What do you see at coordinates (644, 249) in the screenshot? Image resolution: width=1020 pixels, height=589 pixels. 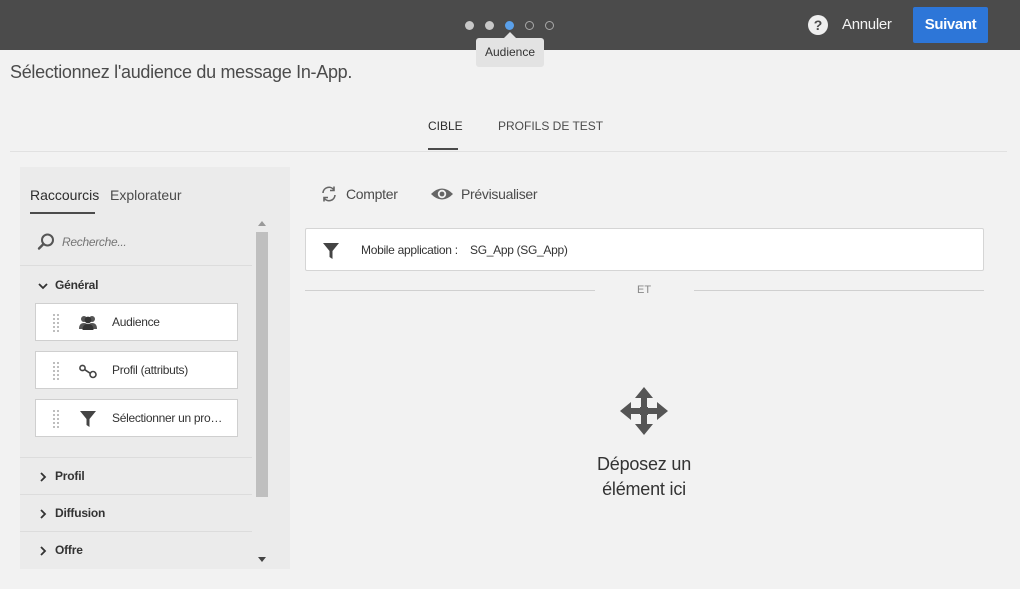 I see `query-condition-row: Mobile application : SG_App (SG_App)` at bounding box center [644, 249].